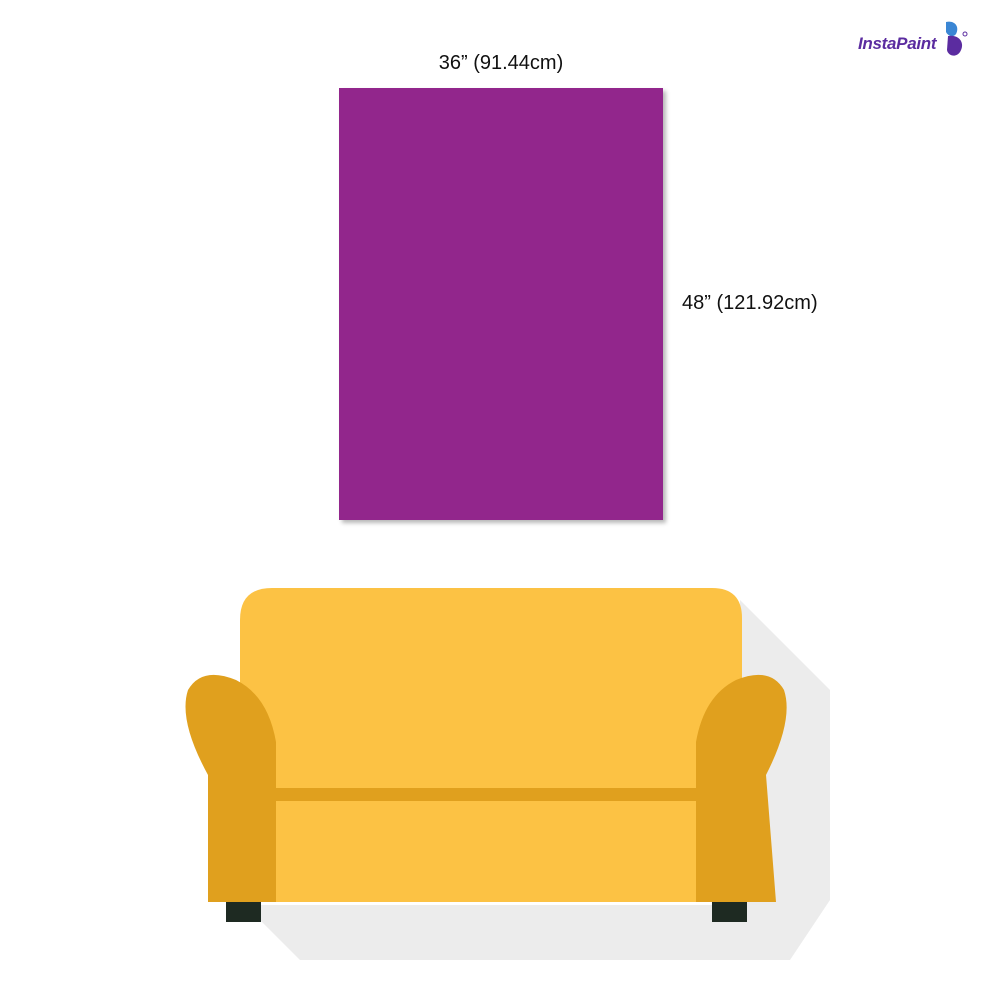  I want to click on sofa-seat-band, so click(492, 794).